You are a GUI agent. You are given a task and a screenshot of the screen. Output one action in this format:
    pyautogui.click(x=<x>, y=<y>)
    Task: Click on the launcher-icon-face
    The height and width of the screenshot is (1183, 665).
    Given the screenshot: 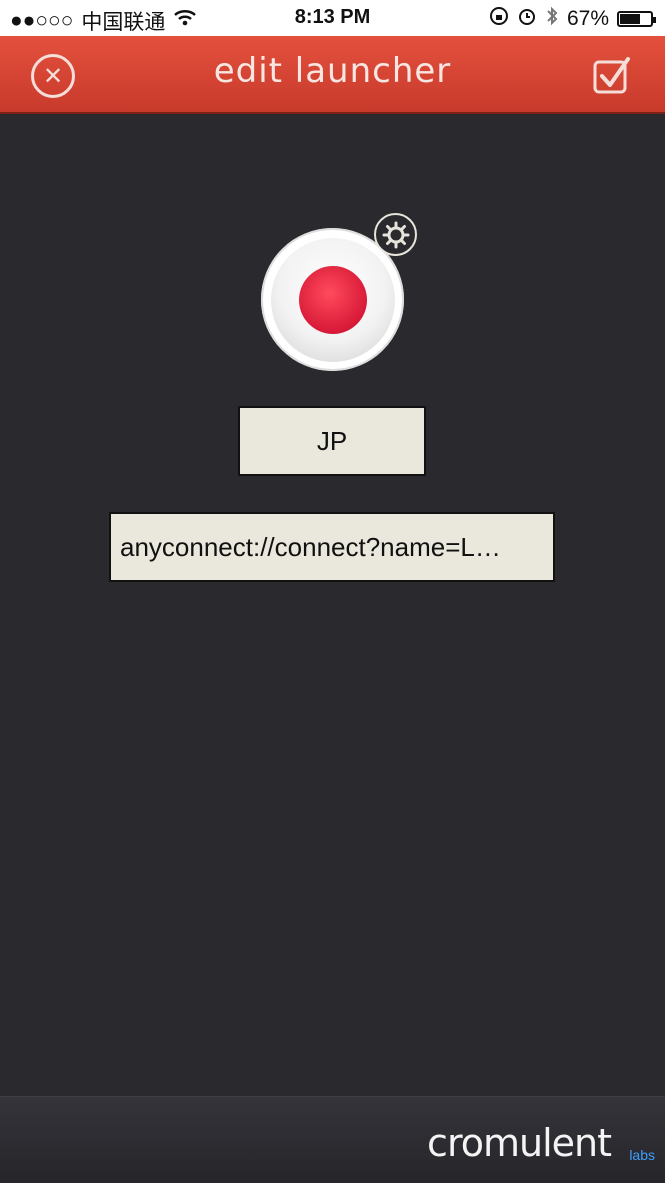 What is the action you would take?
    pyautogui.click(x=332, y=299)
    